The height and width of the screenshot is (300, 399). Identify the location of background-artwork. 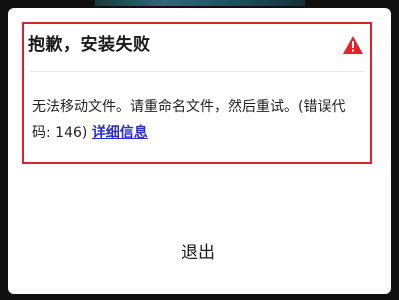
(200, 3).